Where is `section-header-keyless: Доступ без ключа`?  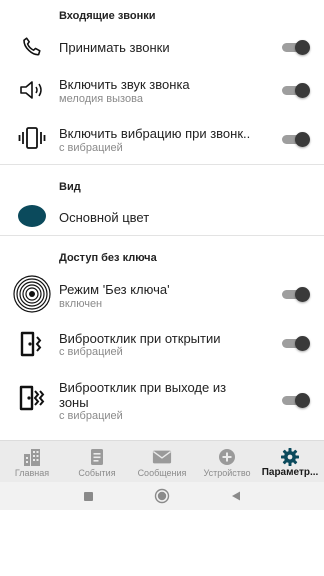
section-header-keyless: Доступ без ключа is located at coordinates (108, 258).